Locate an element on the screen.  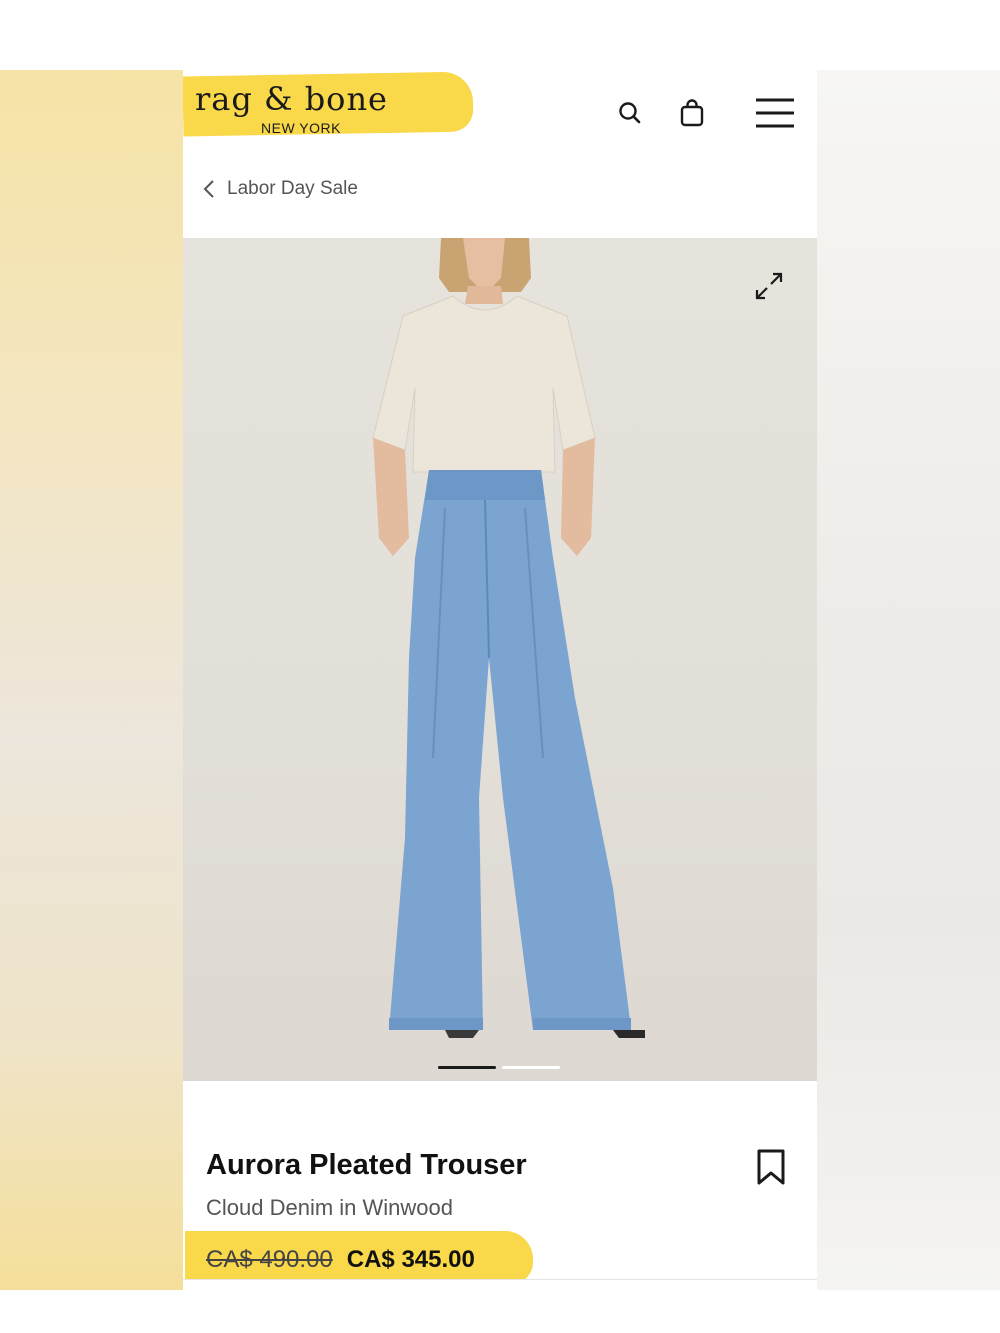
bookmark-icon is located at coordinates (771, 1167).